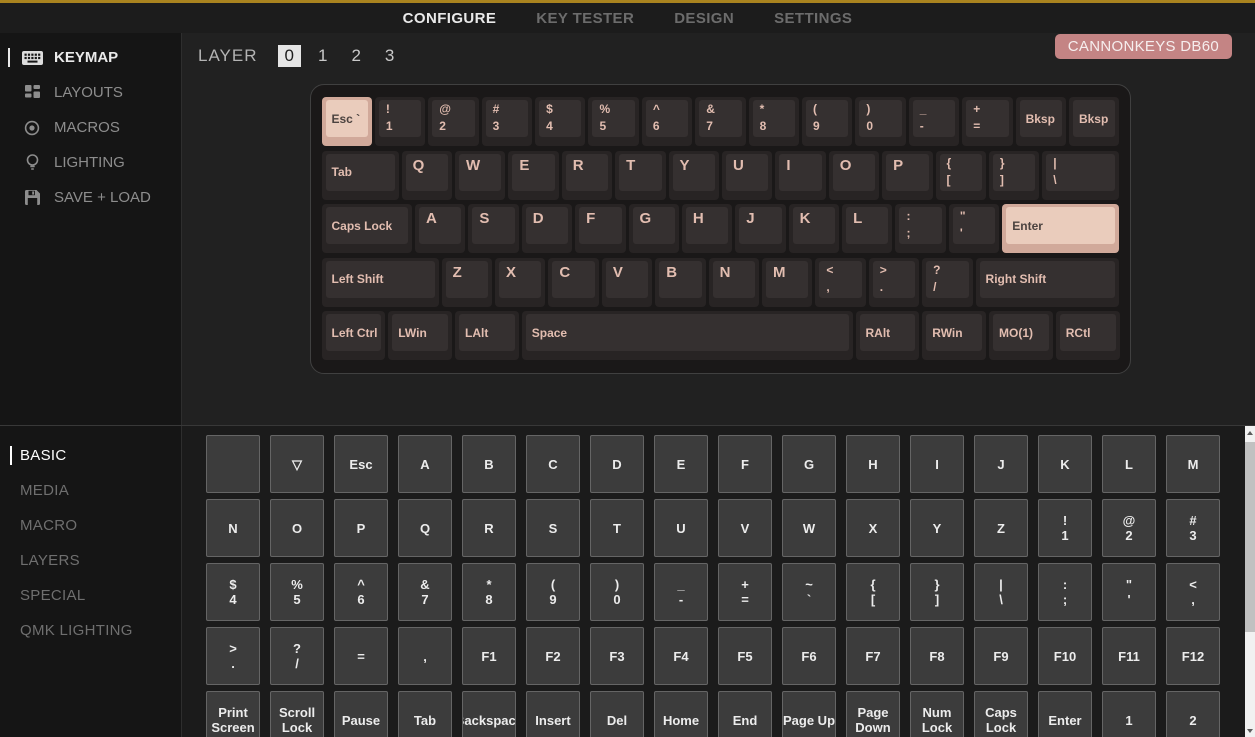 This screenshot has height=737, width=1255. I want to click on key-k: K, so click(814, 229).